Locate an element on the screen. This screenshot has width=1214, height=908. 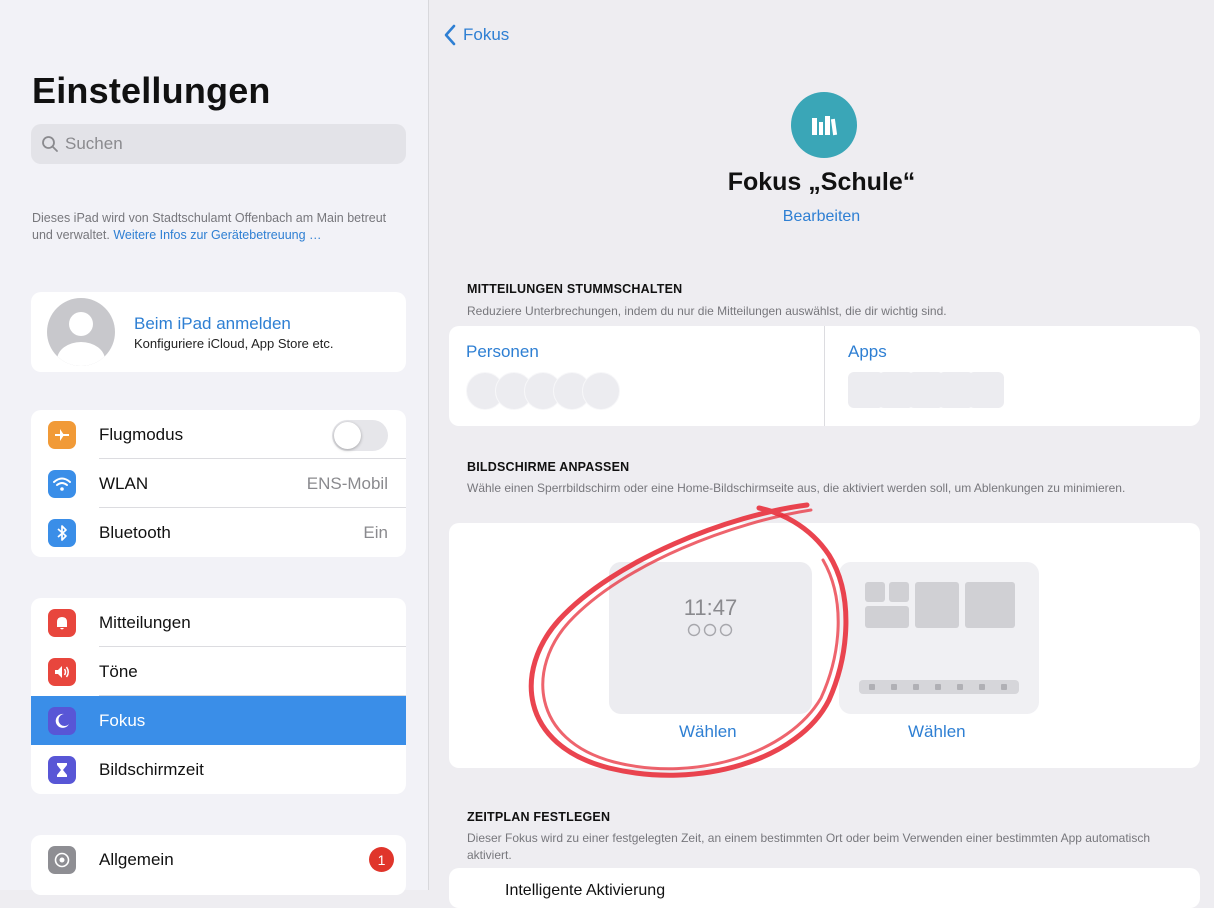
card-divider is located at coordinates (824, 376).